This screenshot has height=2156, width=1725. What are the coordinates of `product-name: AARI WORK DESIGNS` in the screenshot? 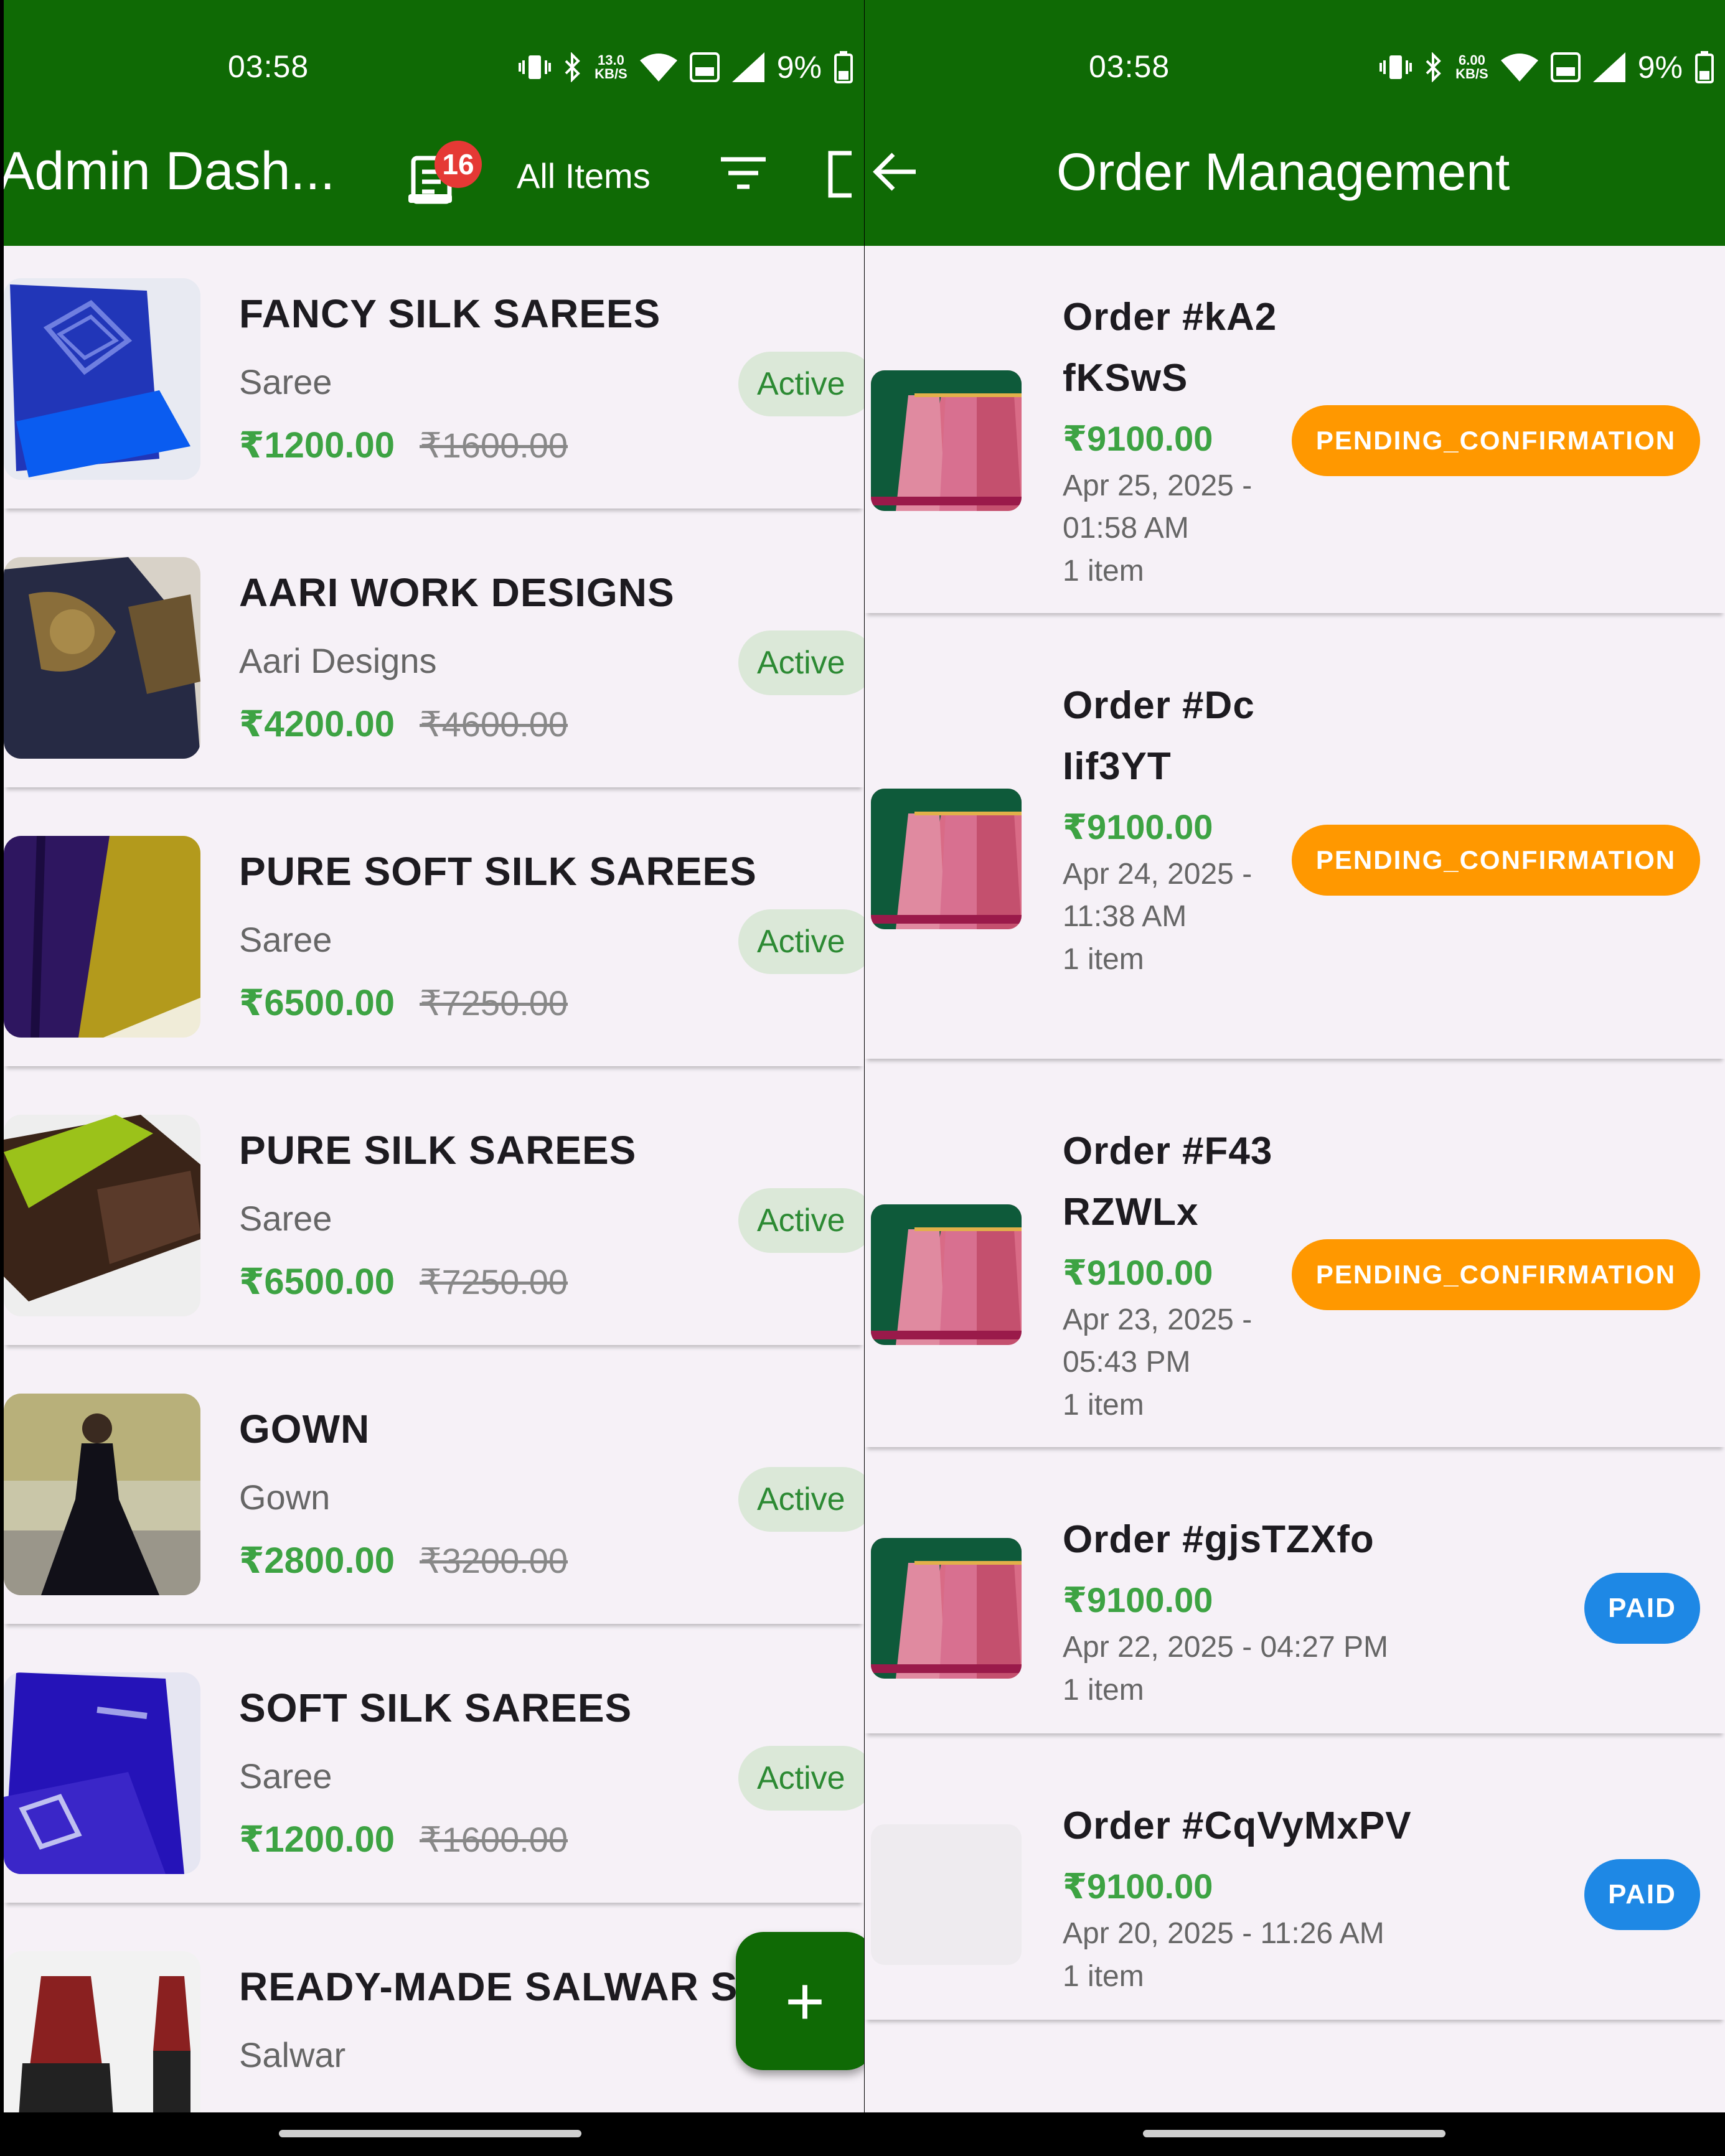 It's located at (457, 592).